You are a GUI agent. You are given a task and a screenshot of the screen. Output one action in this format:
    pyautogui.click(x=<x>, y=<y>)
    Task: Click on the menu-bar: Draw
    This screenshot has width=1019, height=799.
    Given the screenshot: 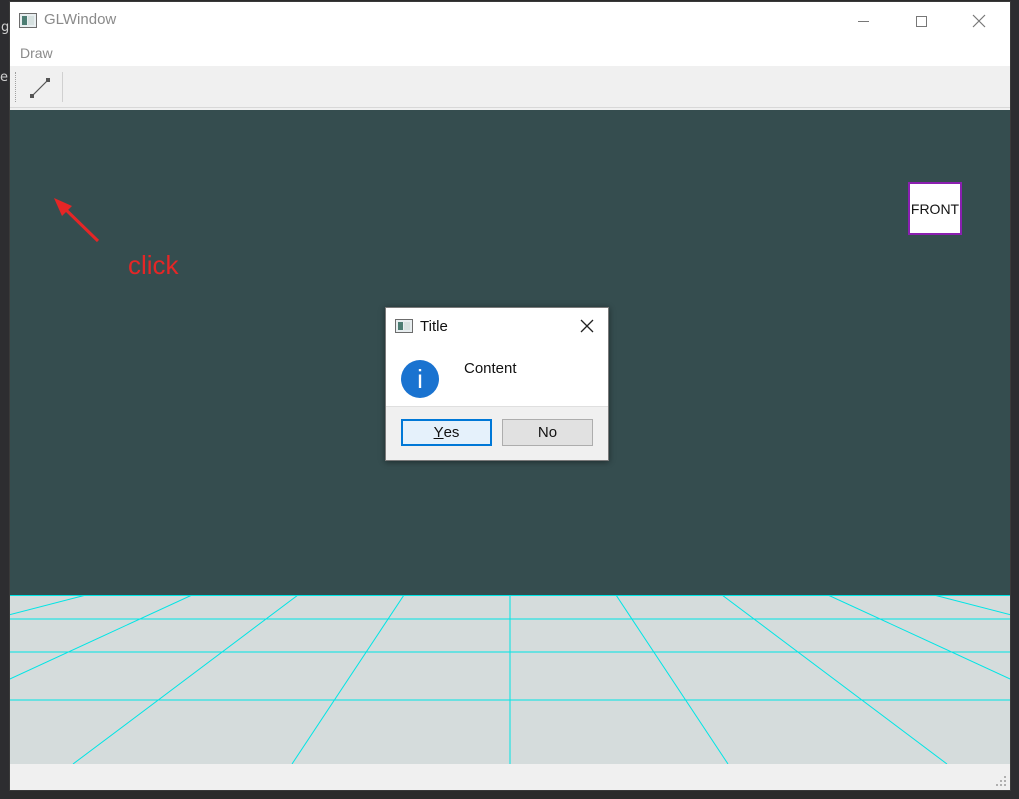 What is the action you would take?
    pyautogui.click(x=510, y=53)
    